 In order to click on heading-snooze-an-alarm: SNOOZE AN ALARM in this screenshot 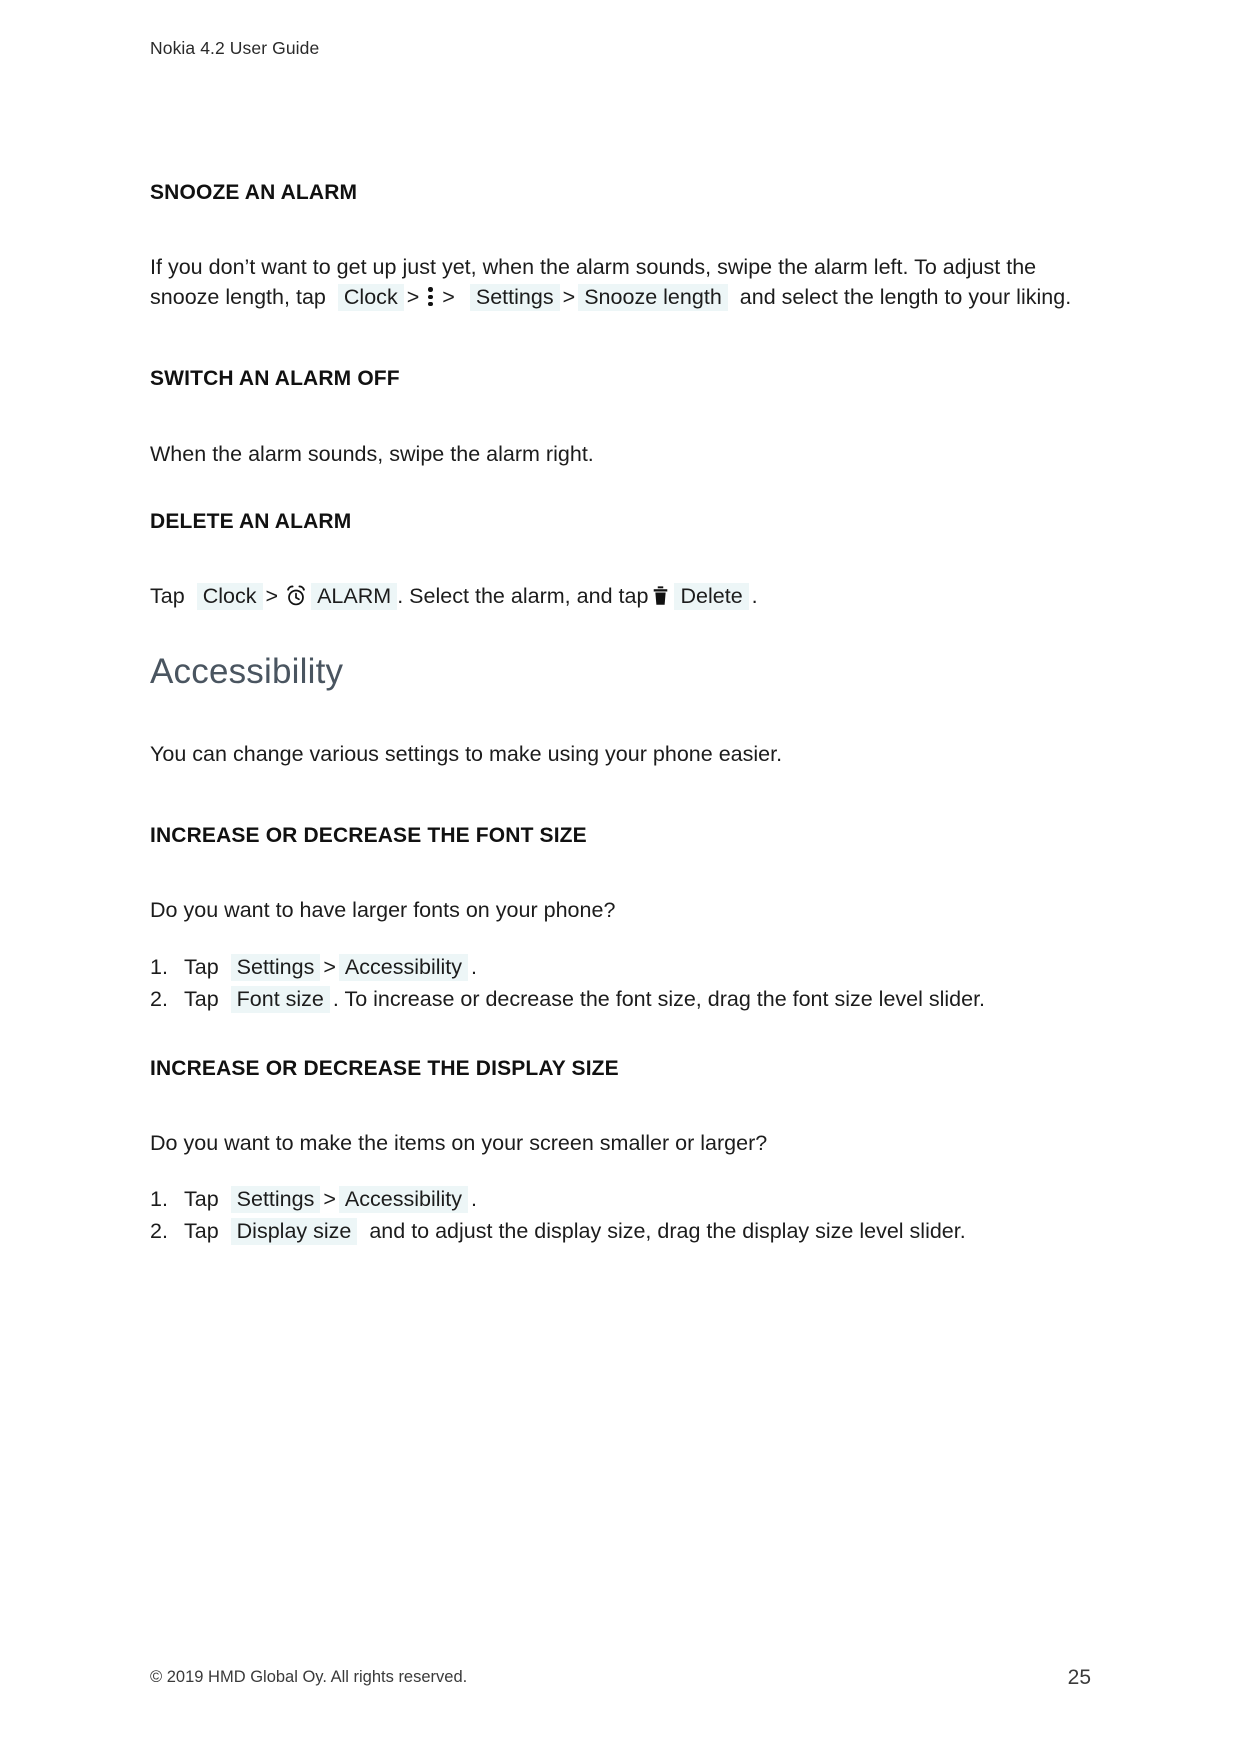, I will do `click(254, 192)`.